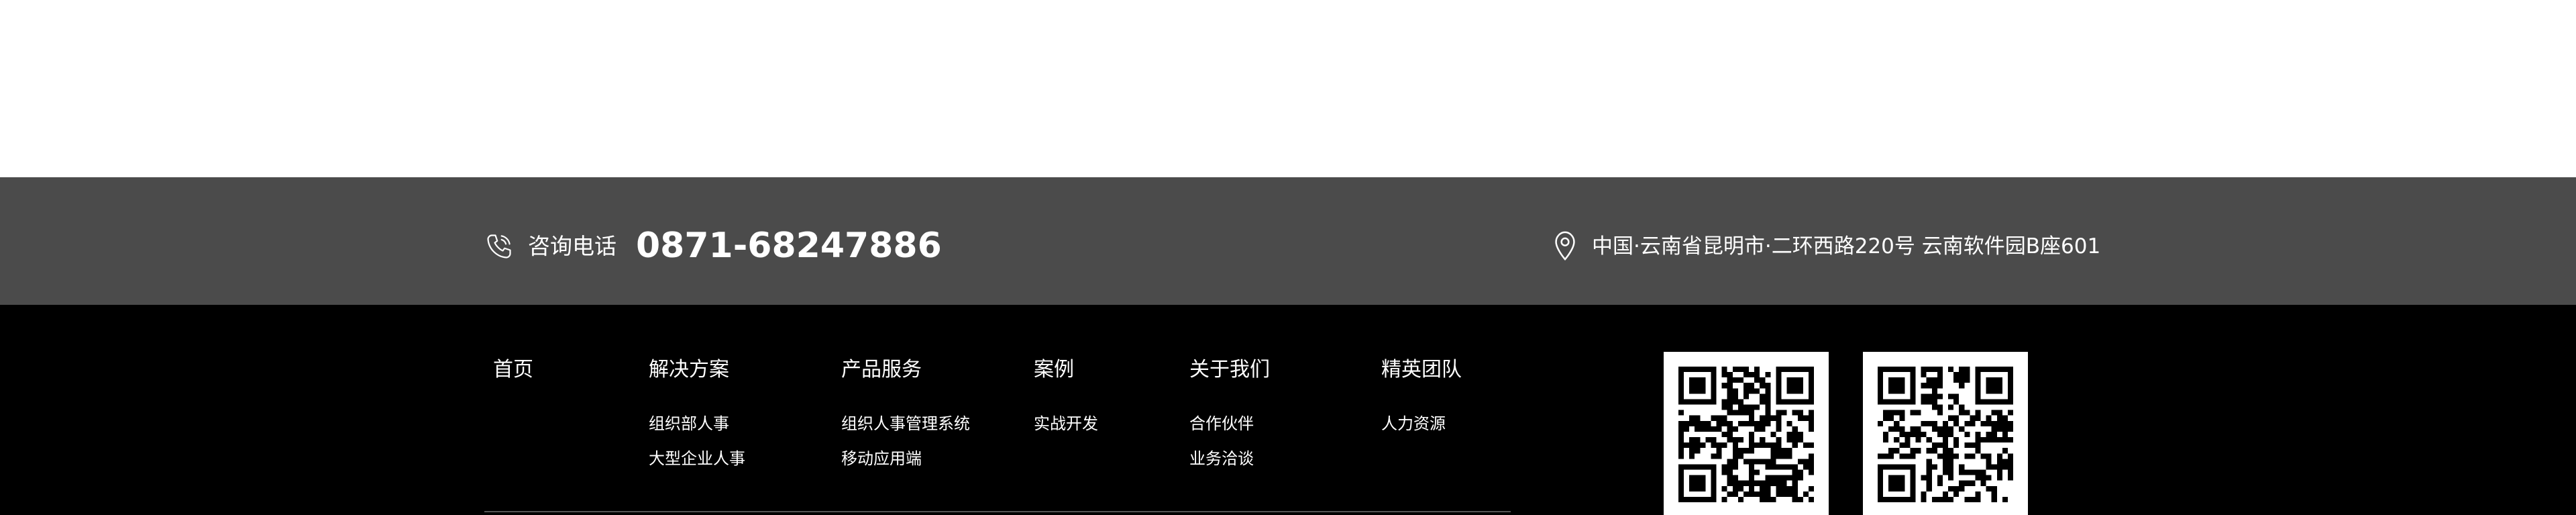  I want to click on footer-link-partners: 合作伙伴, so click(1229, 423).